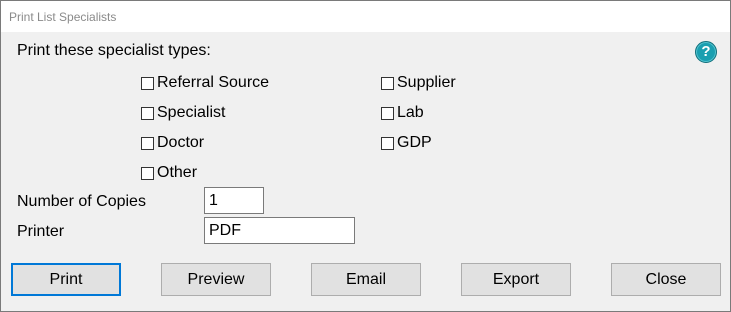 The image size is (731, 312). What do you see at coordinates (516, 279) in the screenshot?
I see `export-button: Export` at bounding box center [516, 279].